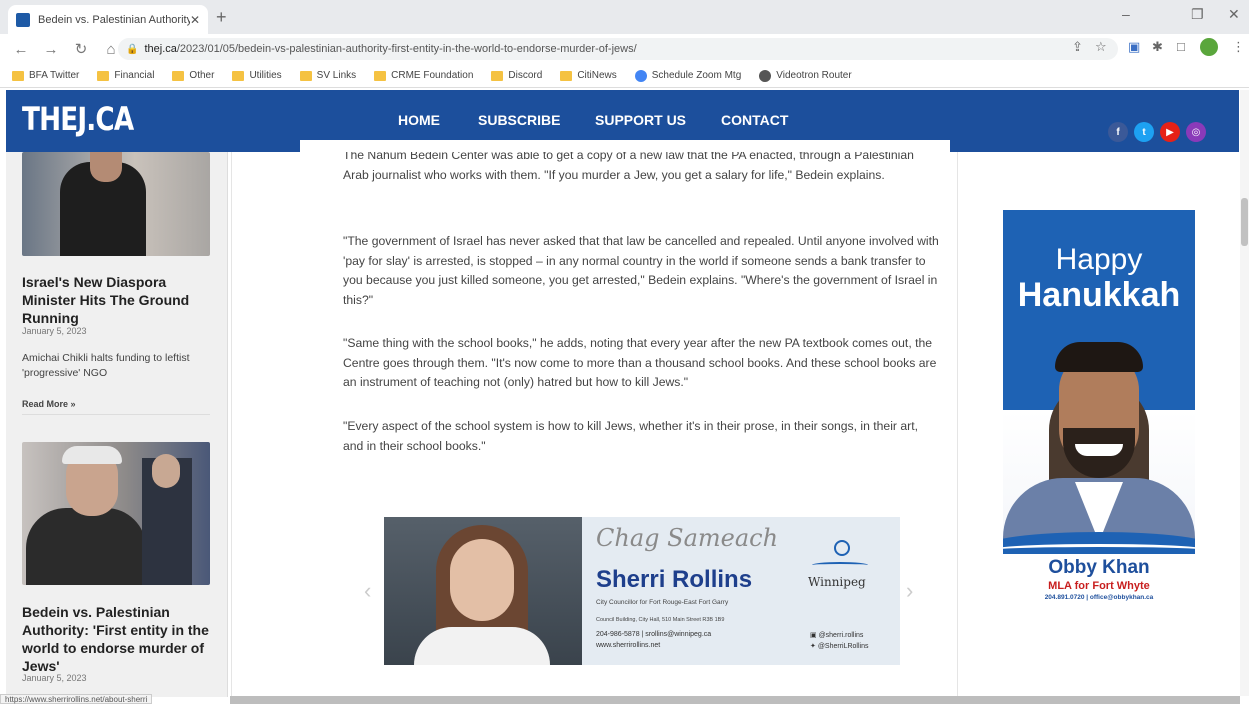 This screenshot has height=704, width=1249. I want to click on side-ad-greeting-1: Happy, so click(1099, 259).